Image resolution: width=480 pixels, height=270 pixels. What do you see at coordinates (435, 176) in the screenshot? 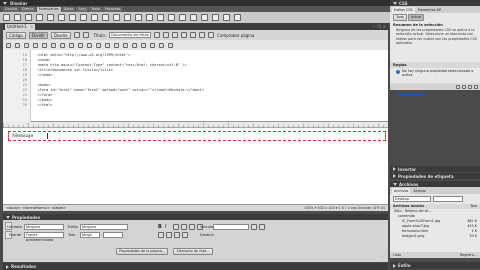
I see `tag-props-header: Propiedades de etiqueta` at bounding box center [435, 176].